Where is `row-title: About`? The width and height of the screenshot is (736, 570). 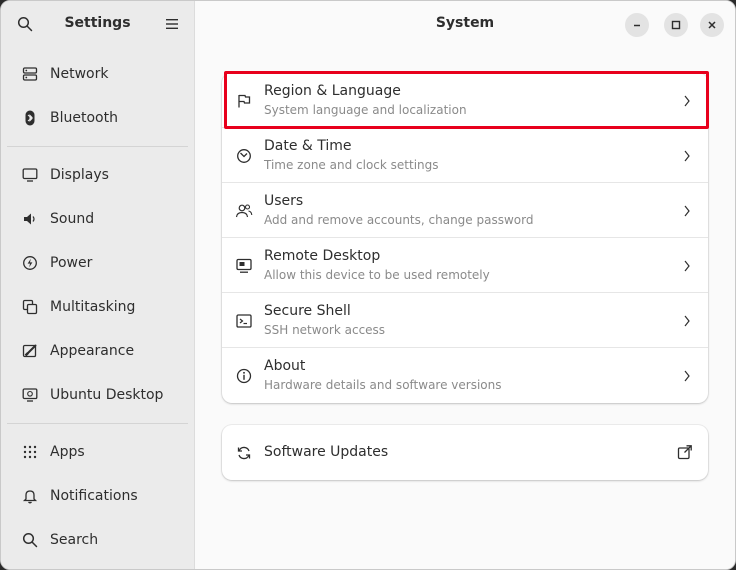
row-title: About is located at coordinates (285, 366).